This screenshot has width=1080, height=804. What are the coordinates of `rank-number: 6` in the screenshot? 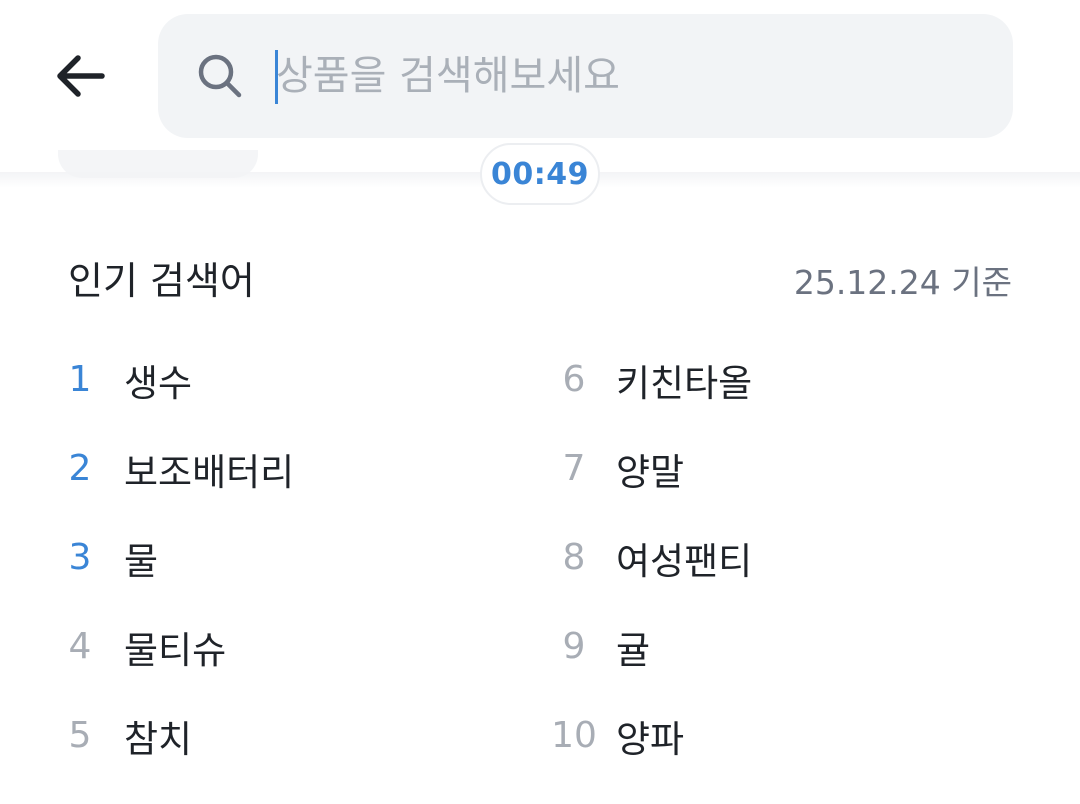 It's located at (574, 379).